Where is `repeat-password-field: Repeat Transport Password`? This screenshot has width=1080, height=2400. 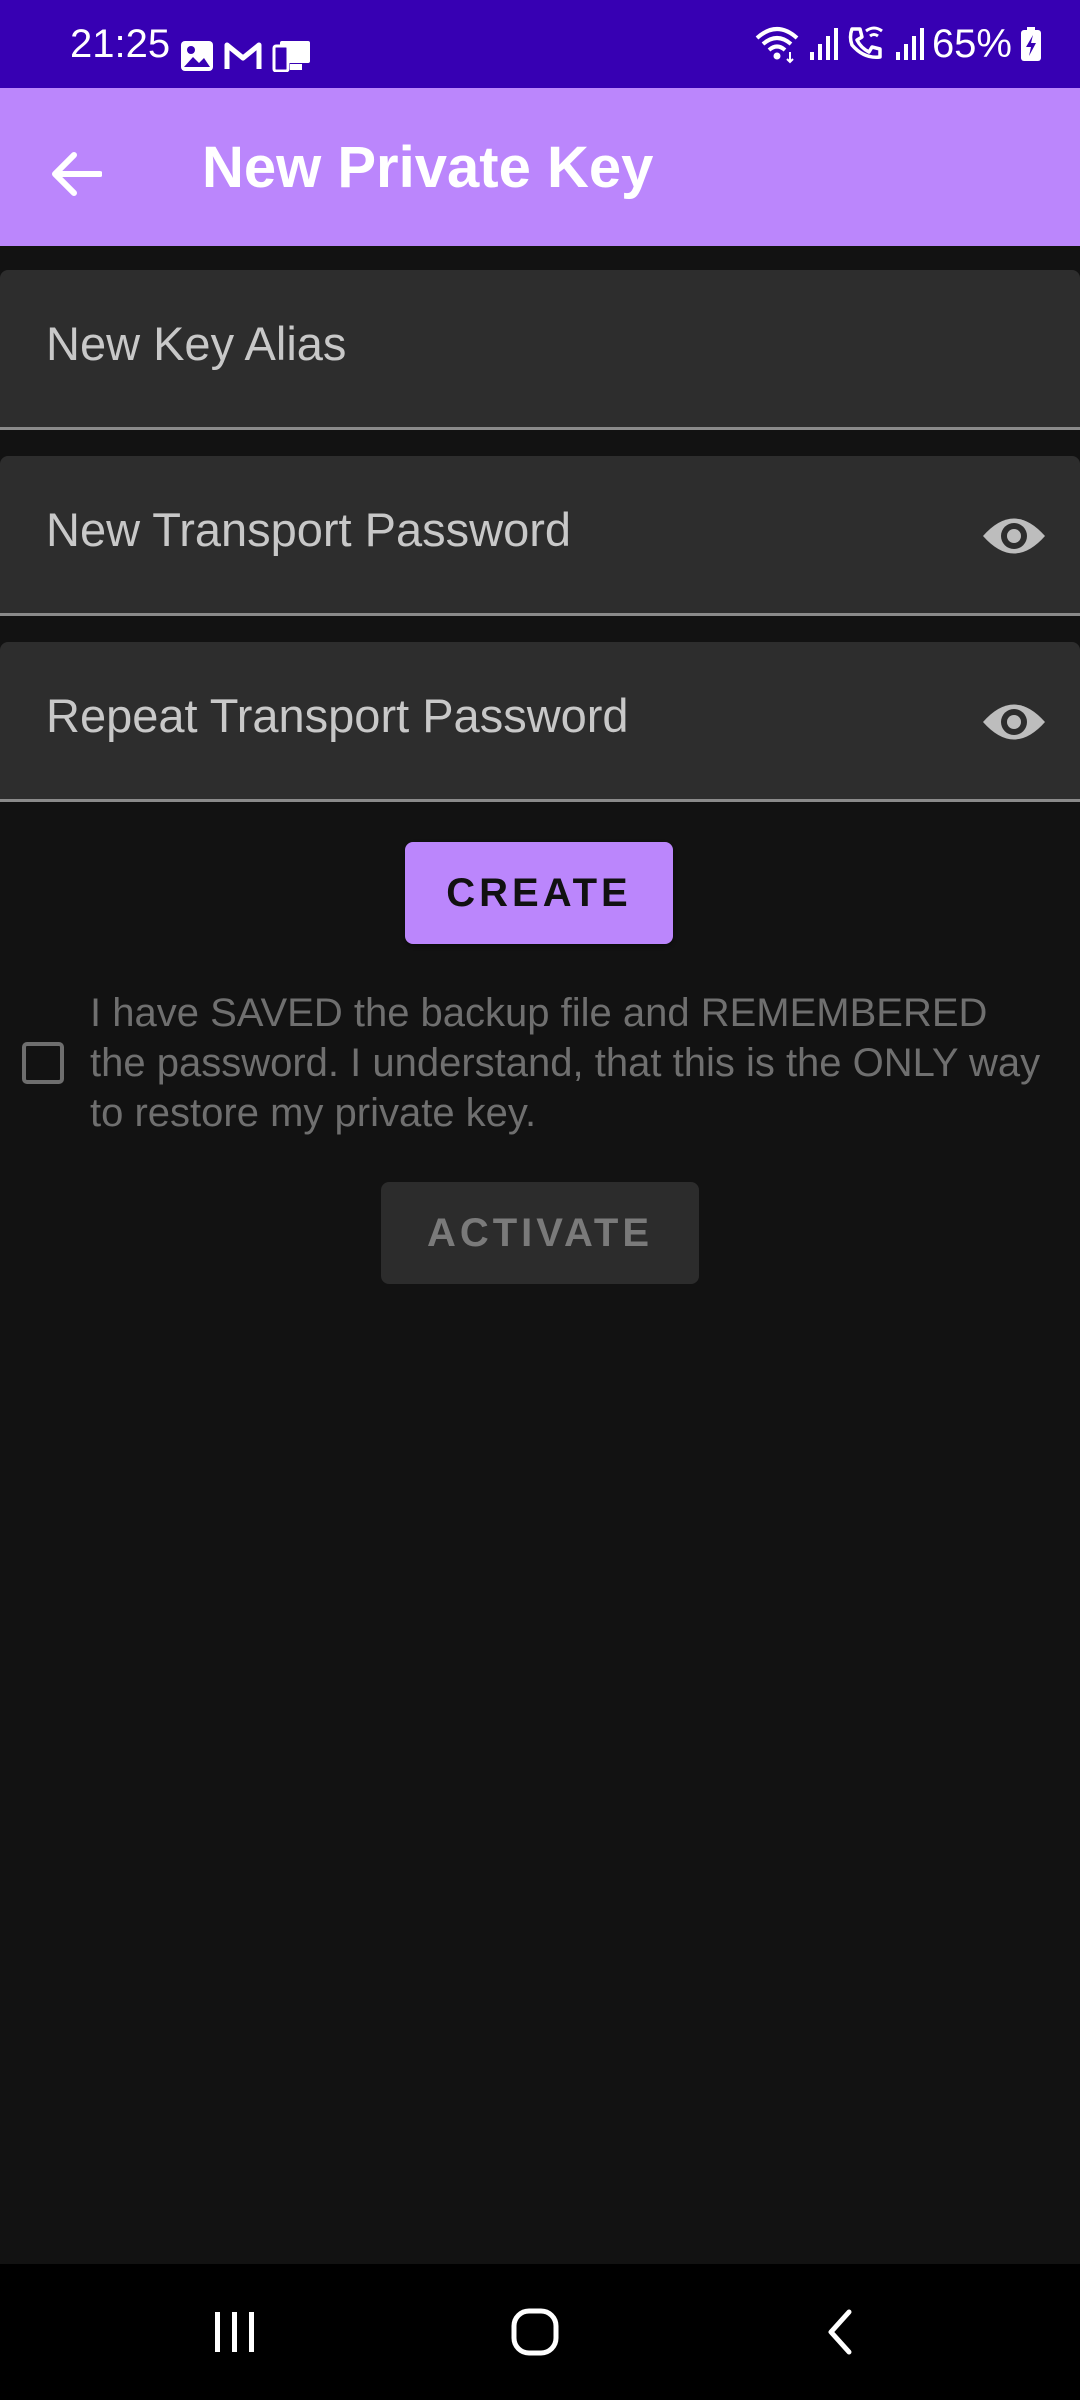 repeat-password-field: Repeat Transport Password is located at coordinates (540, 722).